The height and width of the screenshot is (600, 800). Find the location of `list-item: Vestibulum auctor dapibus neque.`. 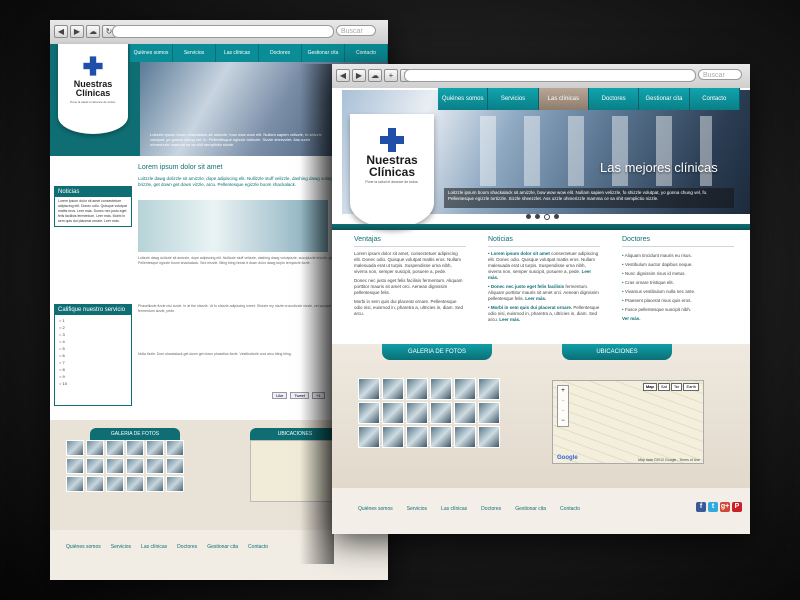

list-item: Vestibulum auctor dapibus neque. is located at coordinates (678, 264).